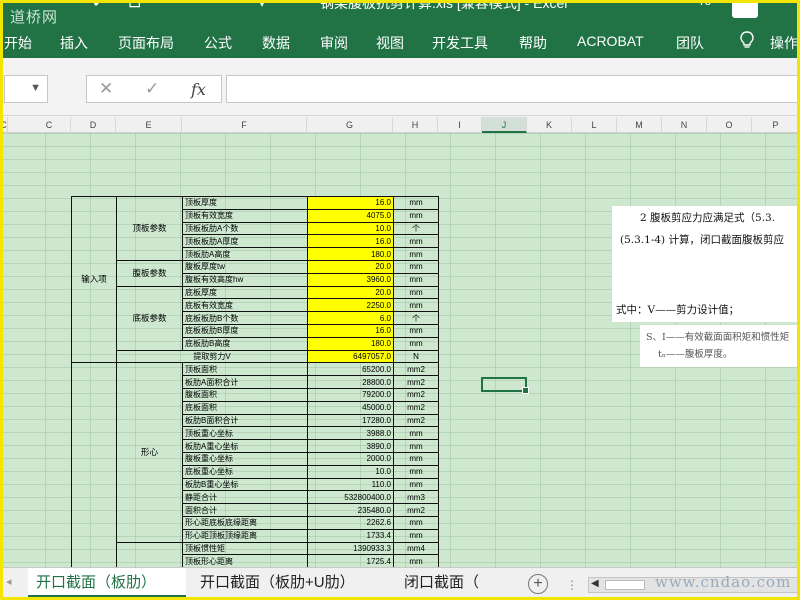  What do you see at coordinates (245, 535) in the screenshot?
I see `item-cell: 形心距顶板顶缘距离` at bounding box center [245, 535].